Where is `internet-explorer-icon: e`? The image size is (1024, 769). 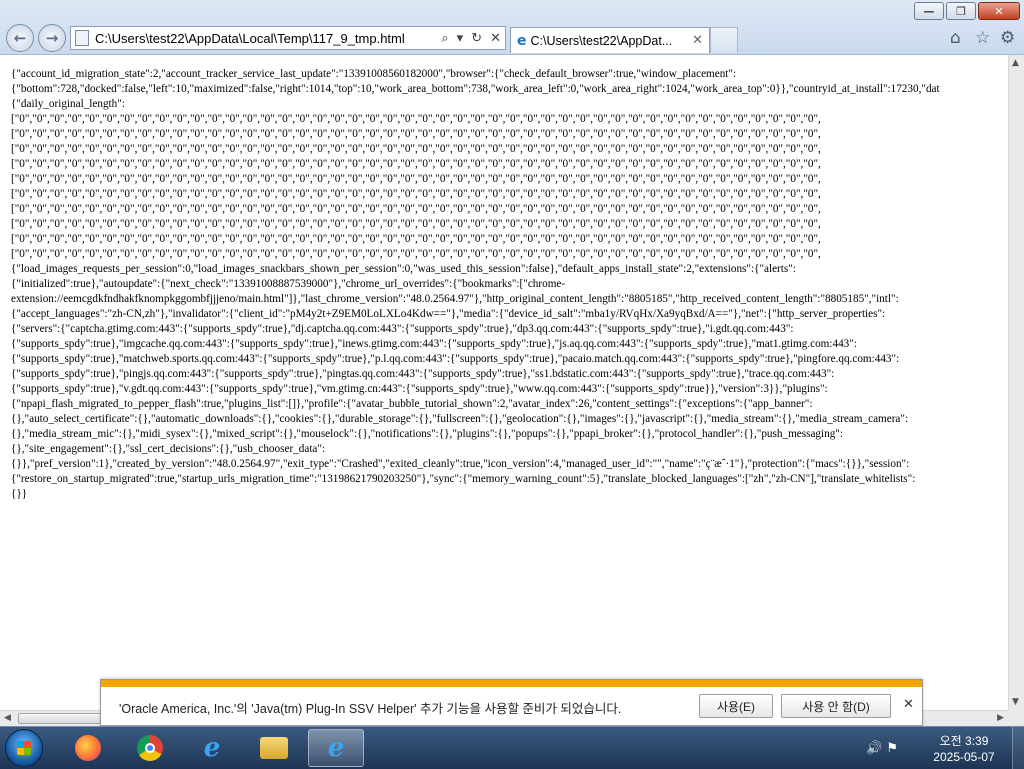
internet-explorer-icon: e is located at coordinates (212, 748).